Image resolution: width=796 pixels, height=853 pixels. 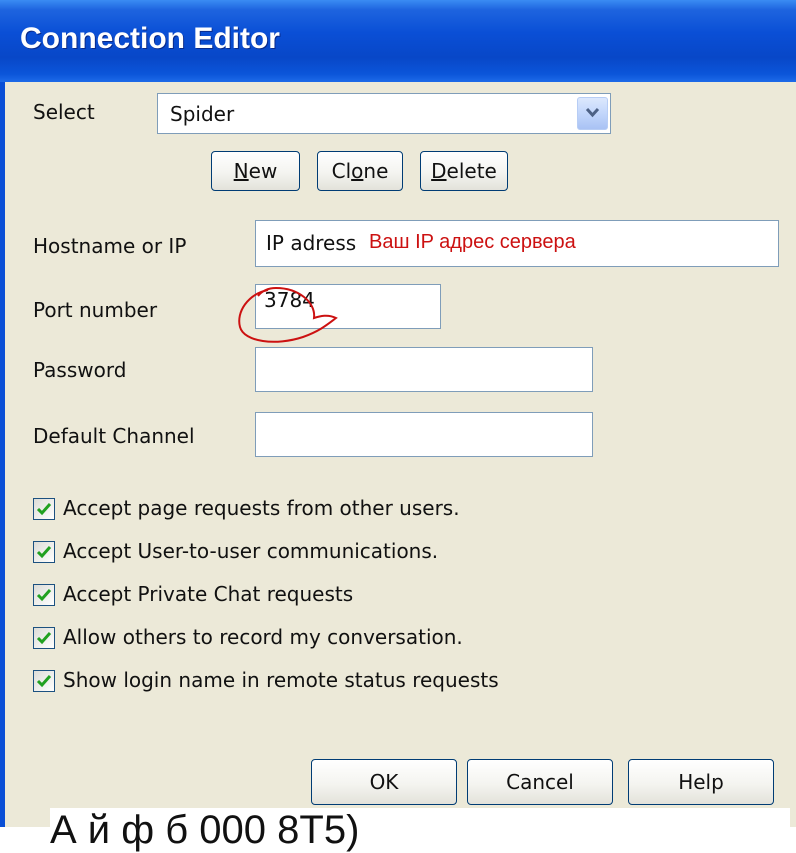 What do you see at coordinates (398, 41) in the screenshot?
I see `title-bar: Connection Editor` at bounding box center [398, 41].